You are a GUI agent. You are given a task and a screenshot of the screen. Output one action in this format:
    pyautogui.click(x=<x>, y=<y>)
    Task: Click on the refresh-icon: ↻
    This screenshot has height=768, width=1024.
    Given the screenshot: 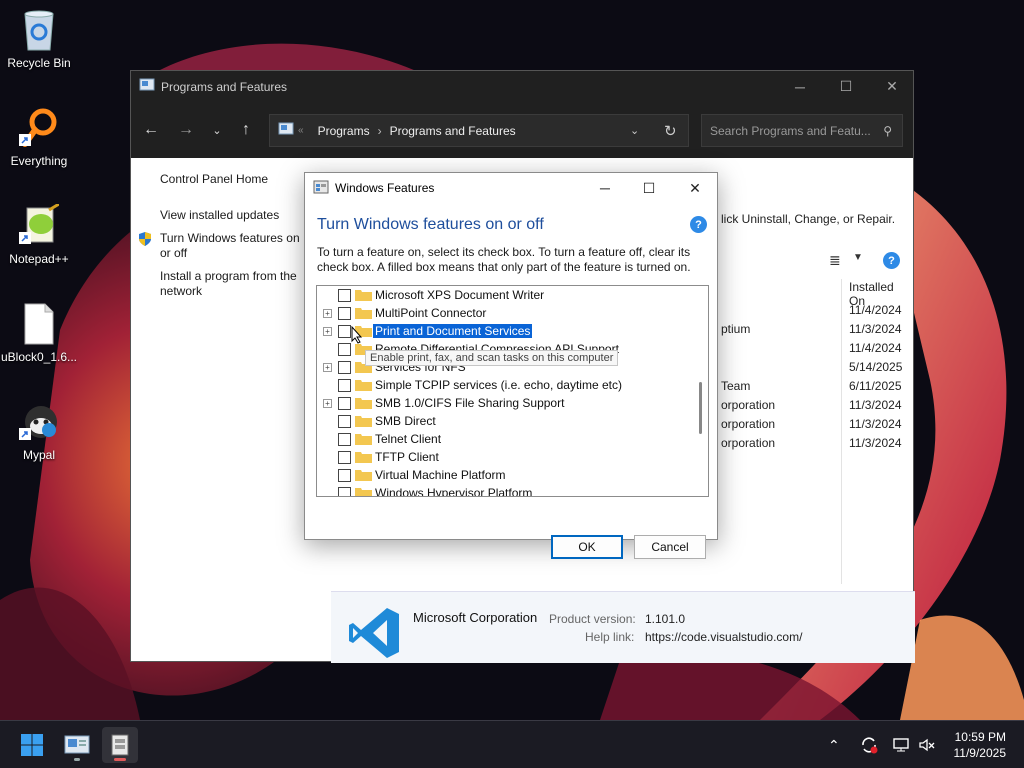 What is the action you would take?
    pyautogui.click(x=670, y=131)
    